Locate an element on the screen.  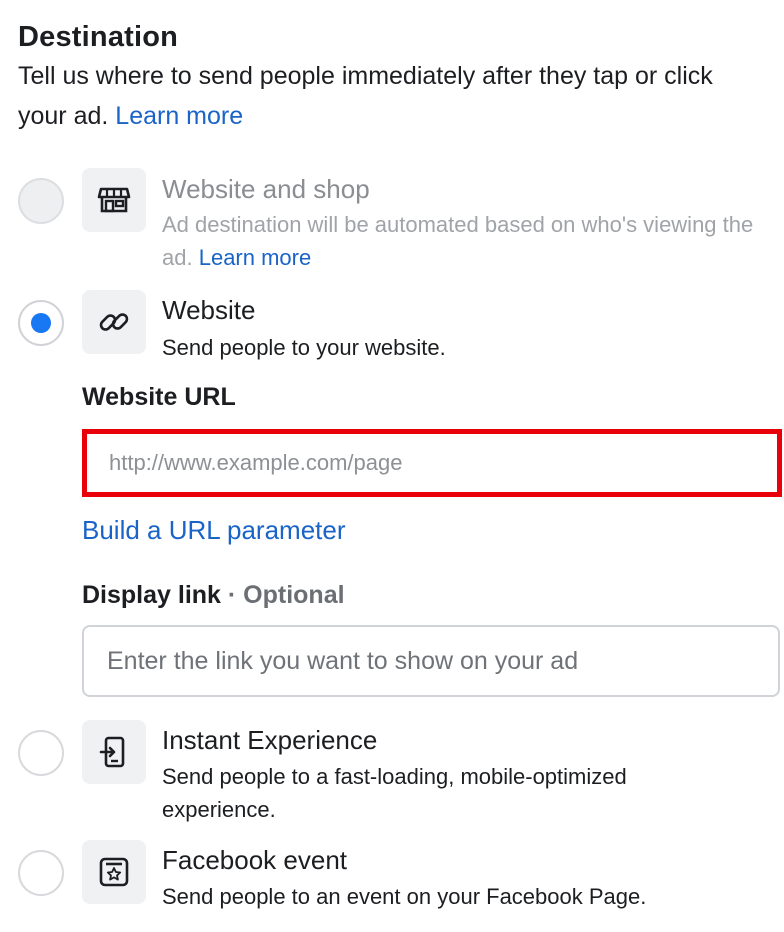
website-title: Website is located at coordinates (209, 310).